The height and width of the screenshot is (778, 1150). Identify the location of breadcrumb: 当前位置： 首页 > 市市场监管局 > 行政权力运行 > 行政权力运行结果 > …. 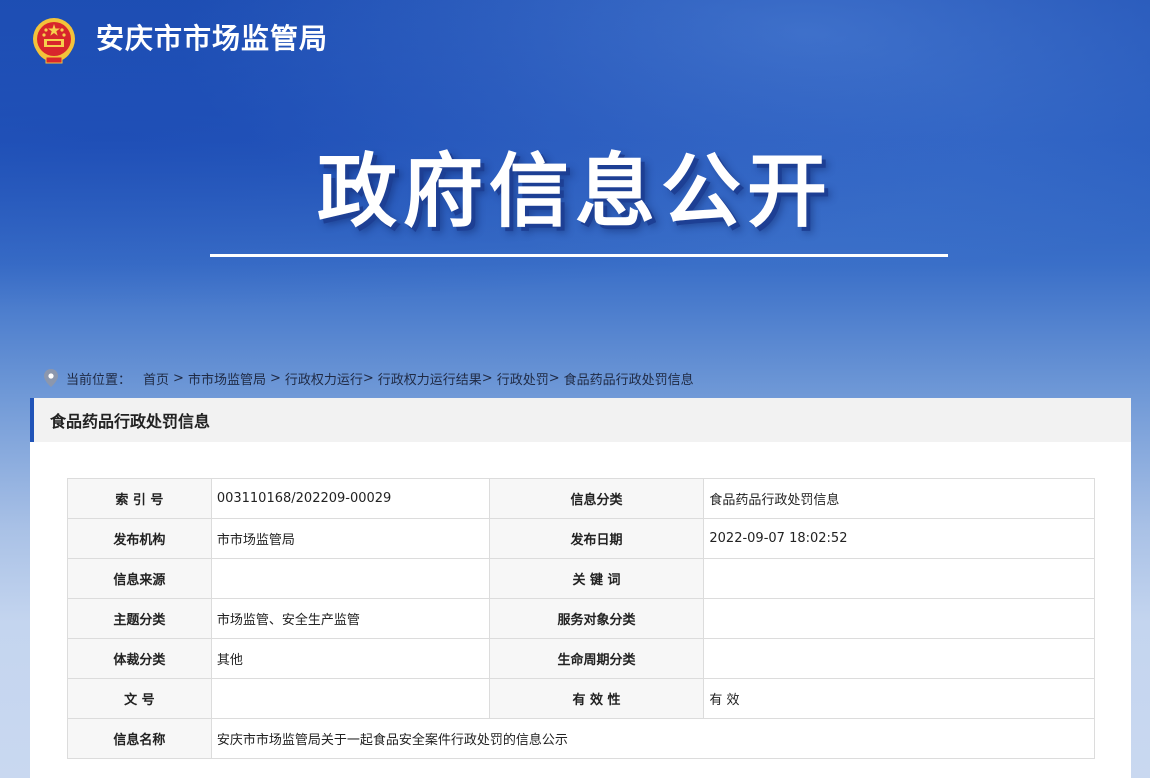
(369, 378).